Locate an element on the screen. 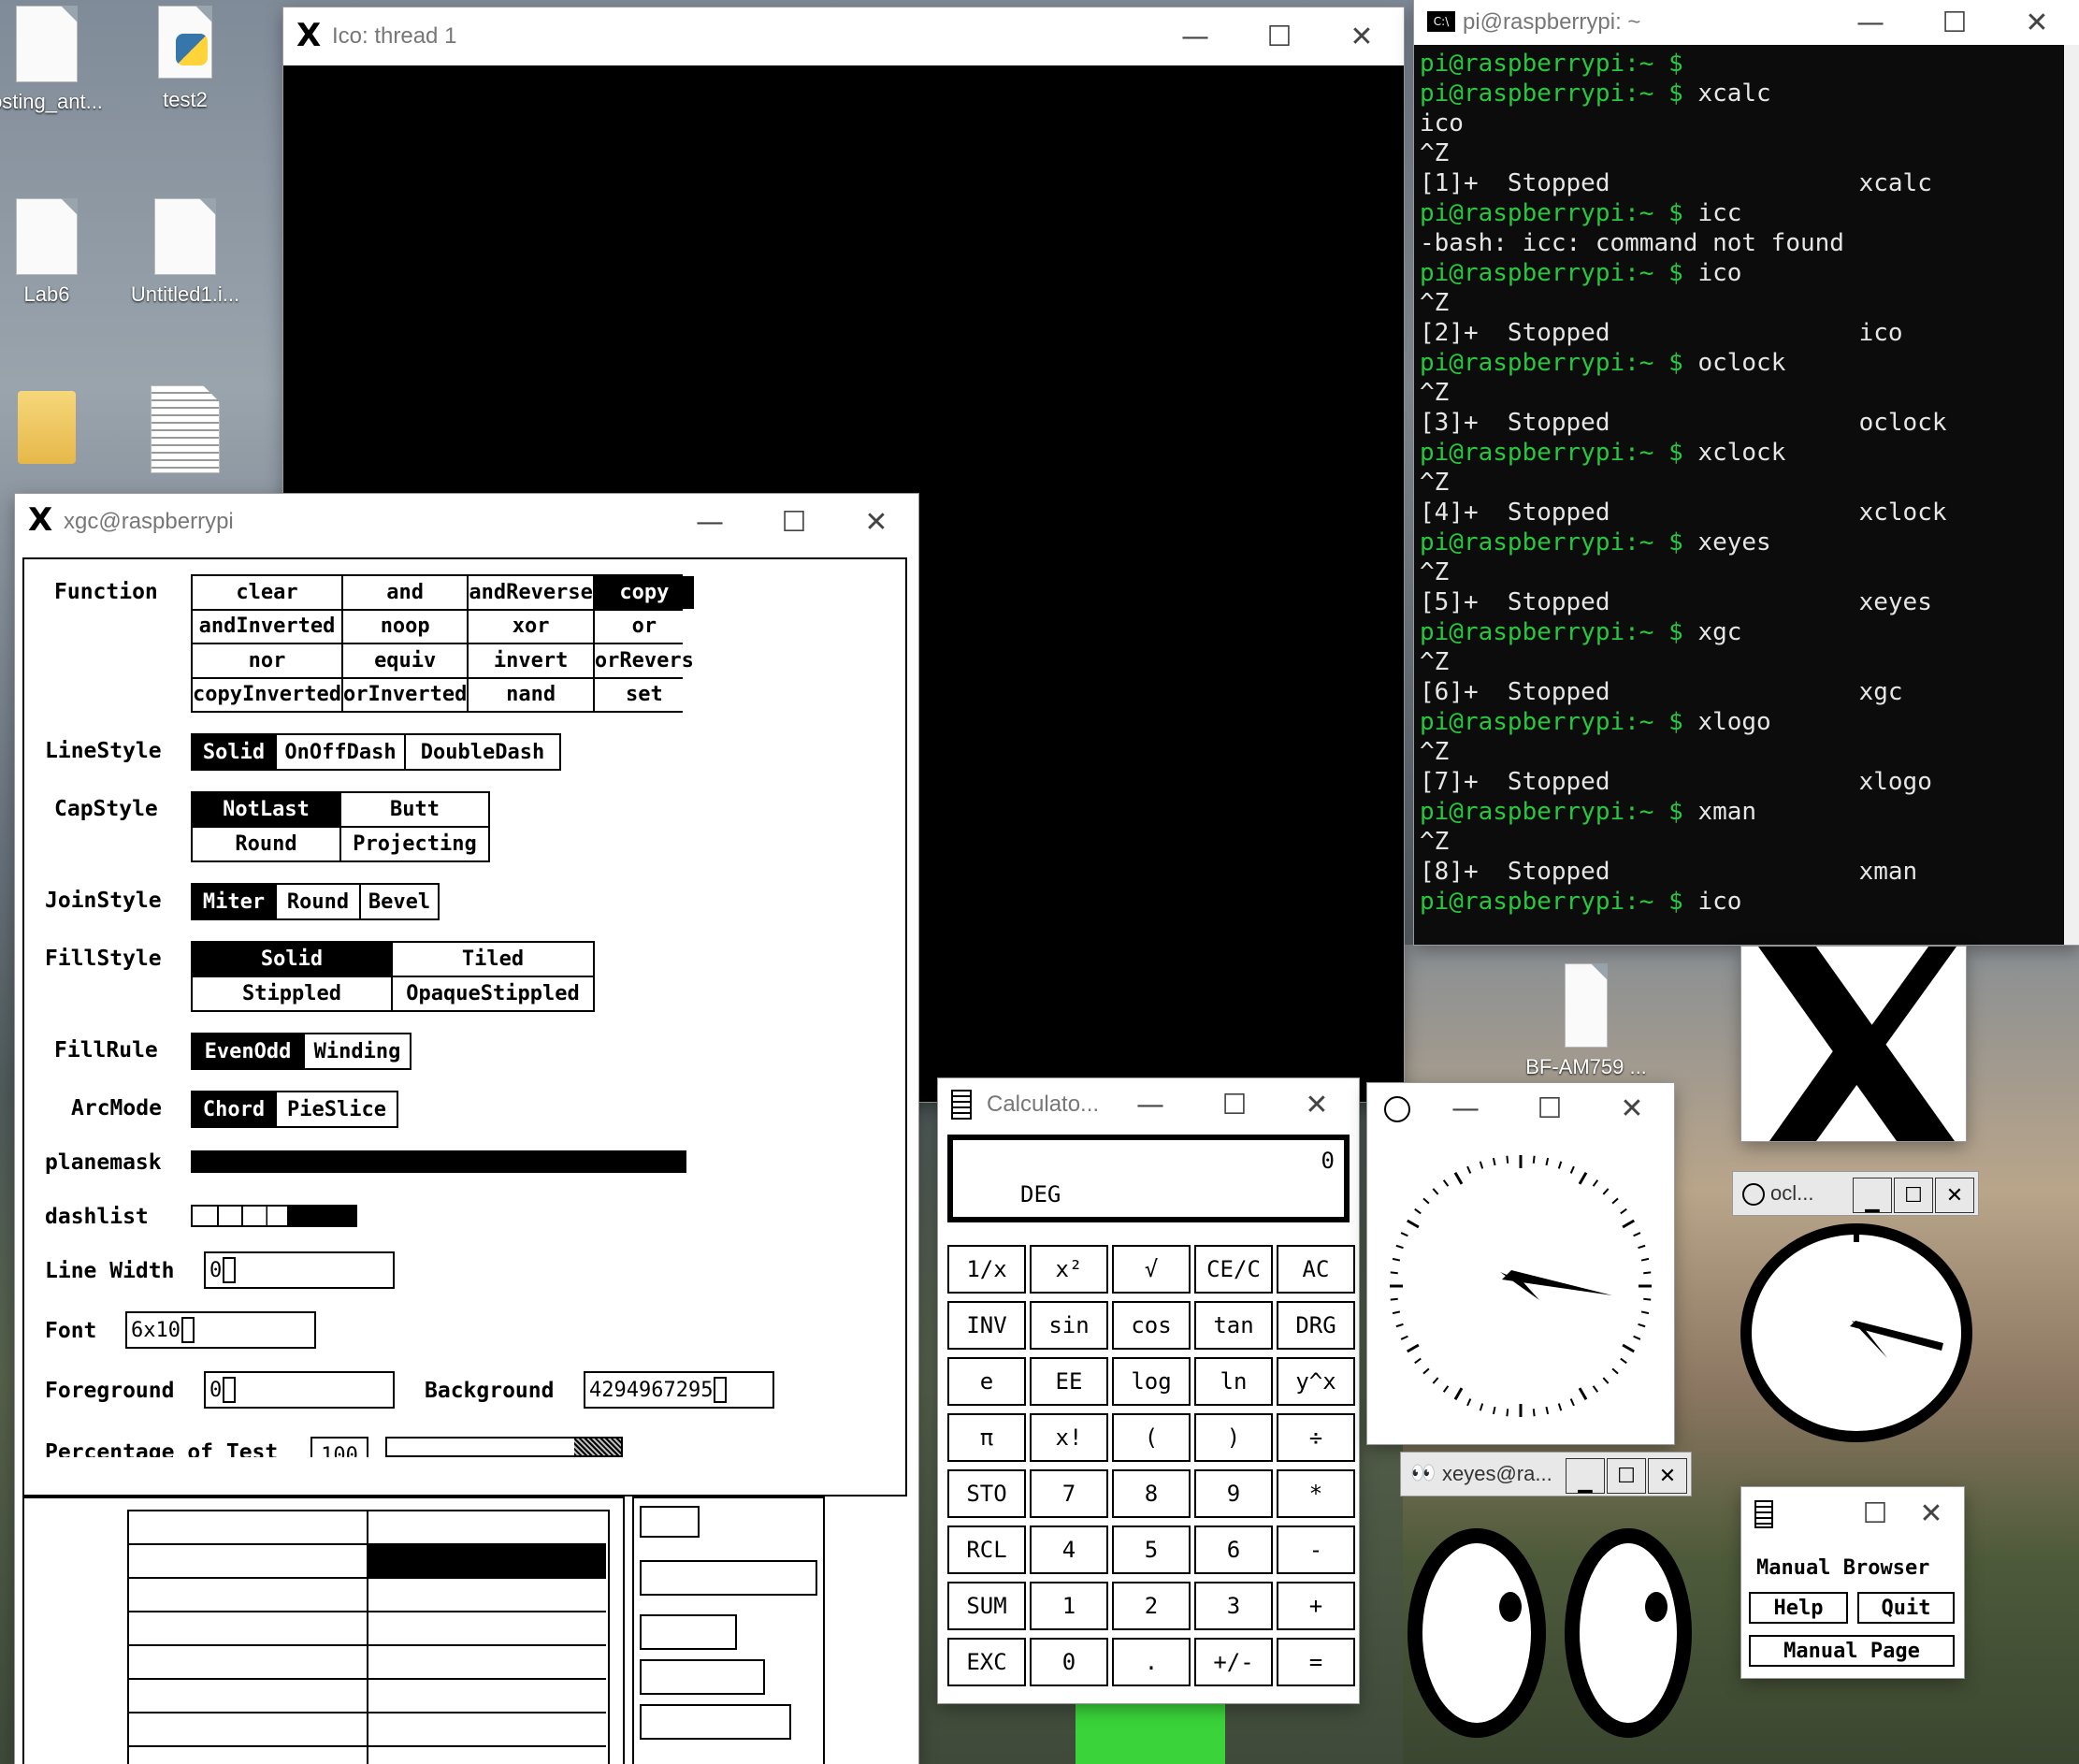  calc-key: +/- is located at coordinates (1233, 1662).